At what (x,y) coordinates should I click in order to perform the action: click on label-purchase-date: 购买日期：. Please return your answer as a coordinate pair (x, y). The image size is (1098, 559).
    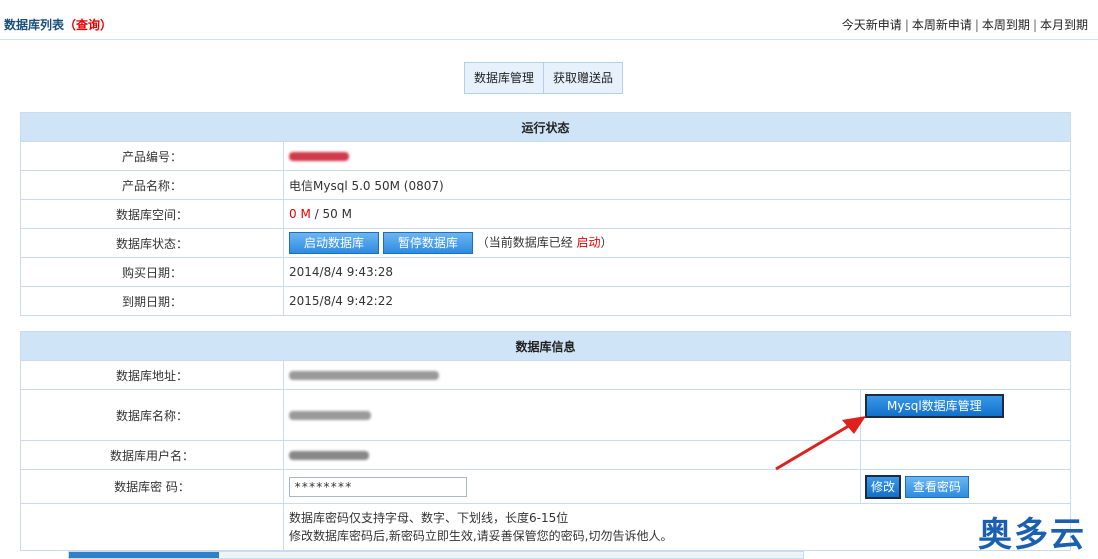
    Looking at the image, I should click on (152, 272).